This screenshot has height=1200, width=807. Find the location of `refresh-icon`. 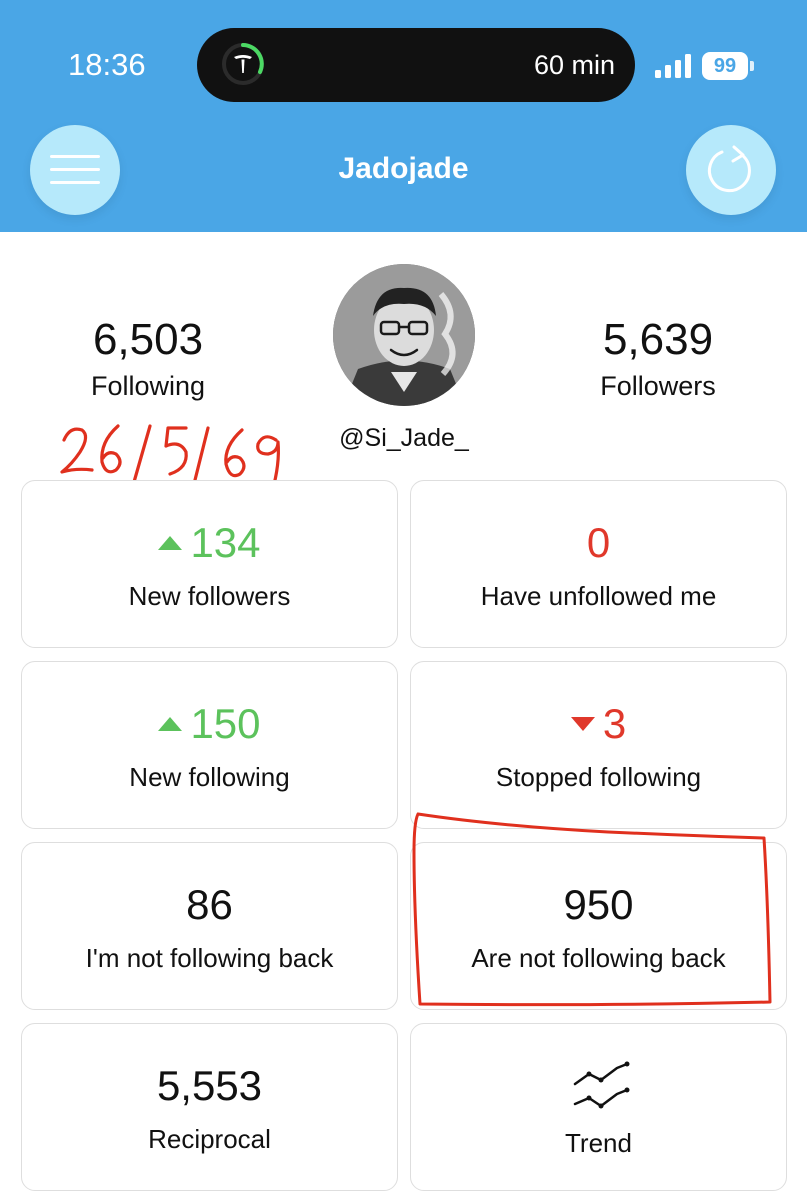

refresh-icon is located at coordinates (729, 169).